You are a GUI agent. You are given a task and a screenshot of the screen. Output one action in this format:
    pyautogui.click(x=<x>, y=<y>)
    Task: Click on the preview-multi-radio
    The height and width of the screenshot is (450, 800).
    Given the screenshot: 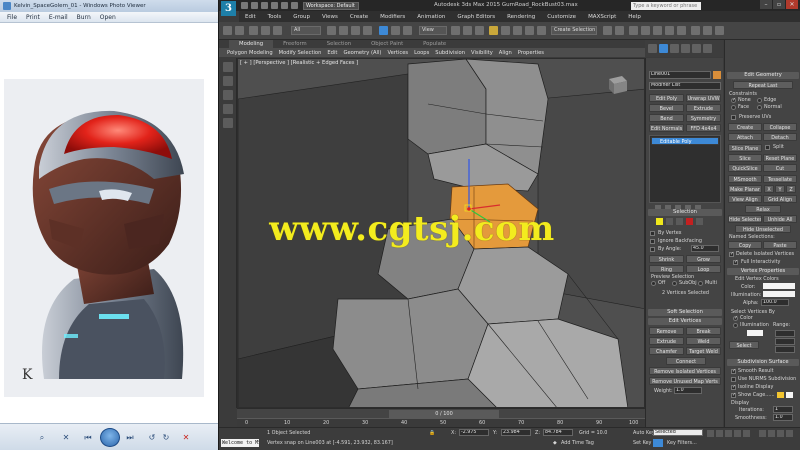 What is the action you would take?
    pyautogui.click(x=700, y=283)
    